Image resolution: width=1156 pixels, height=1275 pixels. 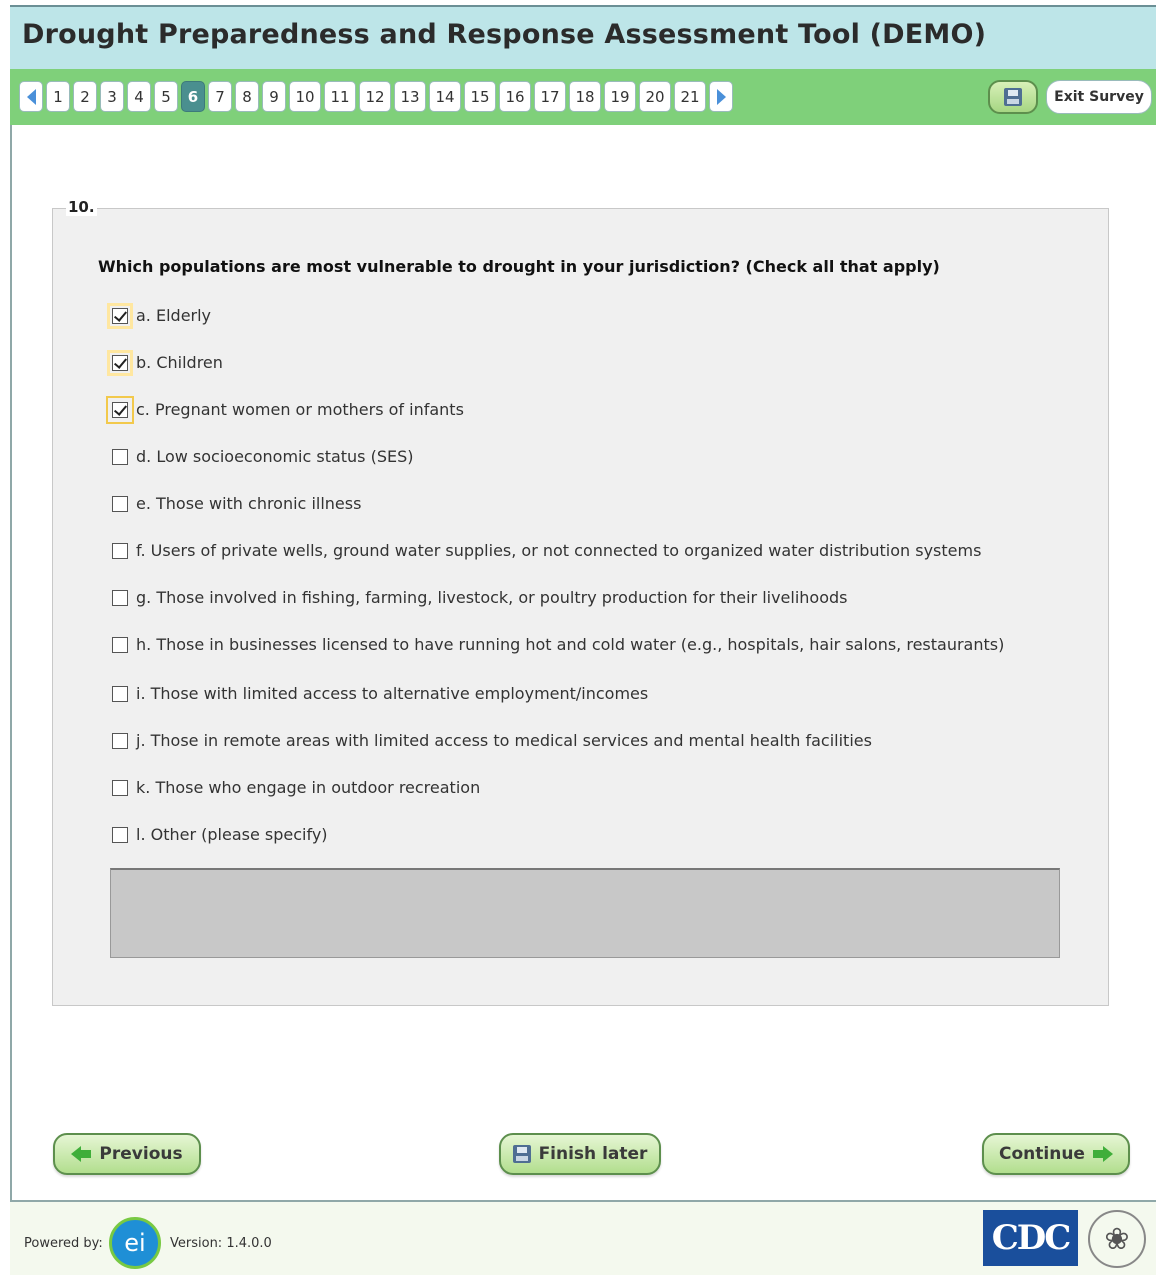 What do you see at coordinates (305, 96) in the screenshot?
I see `page-tab-10: 10` at bounding box center [305, 96].